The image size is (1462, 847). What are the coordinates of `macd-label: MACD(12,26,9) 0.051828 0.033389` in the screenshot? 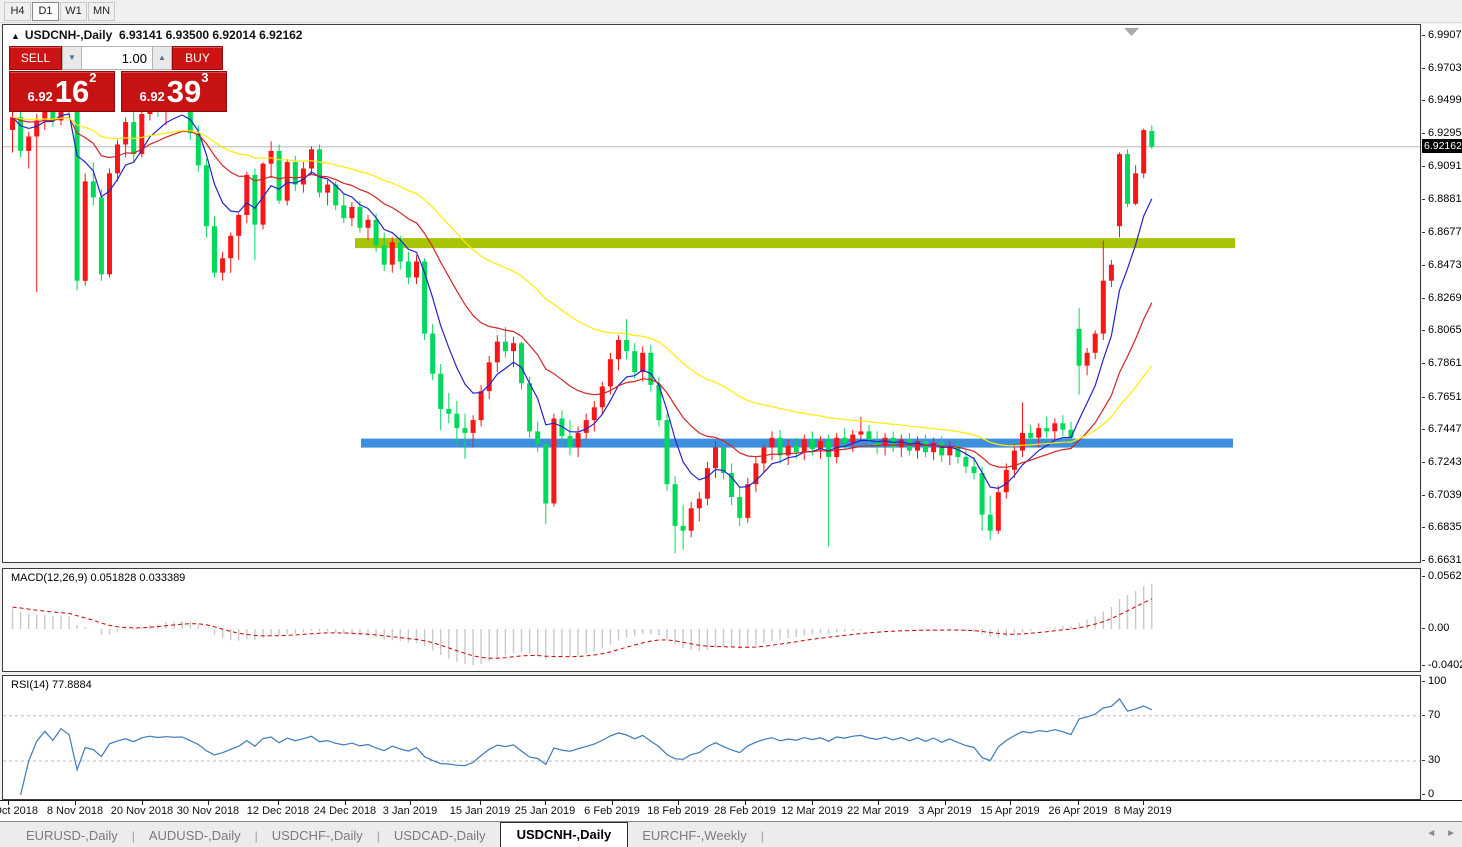 It's located at (98, 578).